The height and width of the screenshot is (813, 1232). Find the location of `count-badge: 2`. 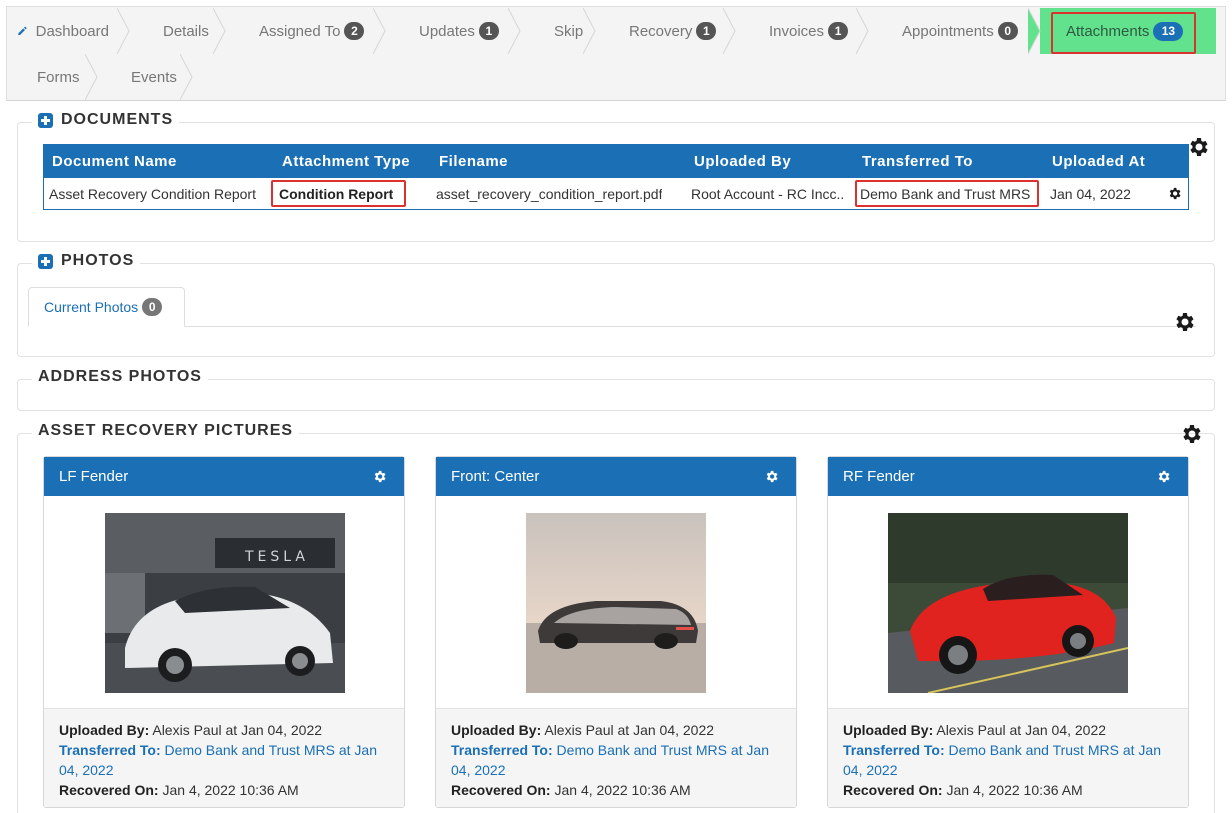

count-badge: 2 is located at coordinates (354, 31).